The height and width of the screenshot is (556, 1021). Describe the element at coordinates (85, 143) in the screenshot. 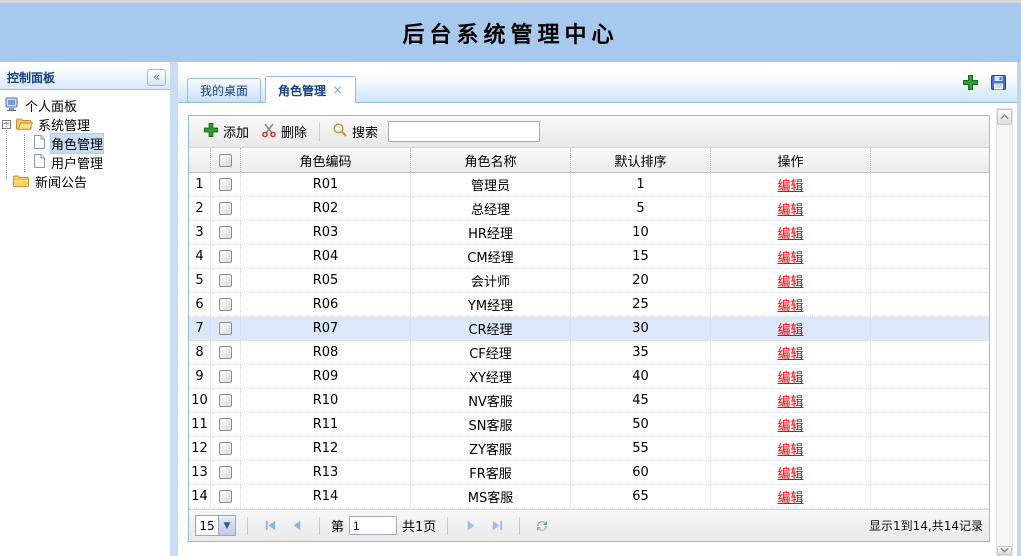

I see `tree-item-role-management: 角色管理` at that location.